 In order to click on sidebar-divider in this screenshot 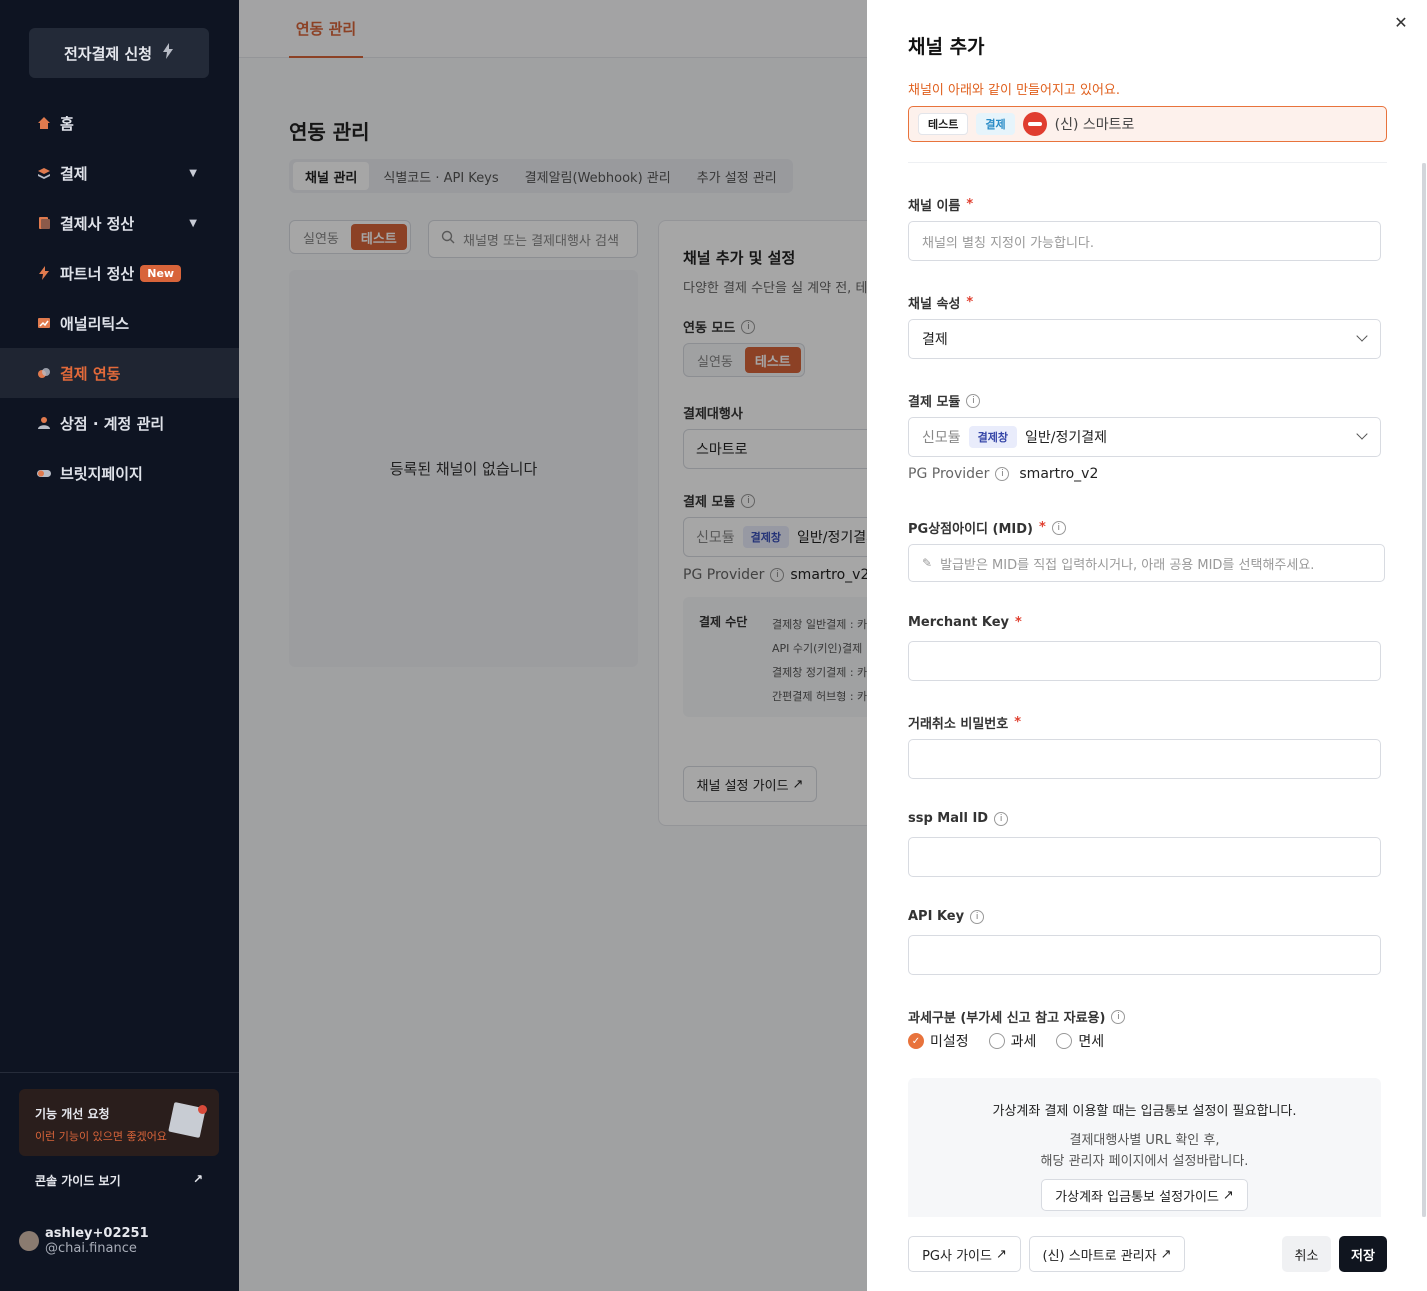, I will do `click(119, 1072)`.